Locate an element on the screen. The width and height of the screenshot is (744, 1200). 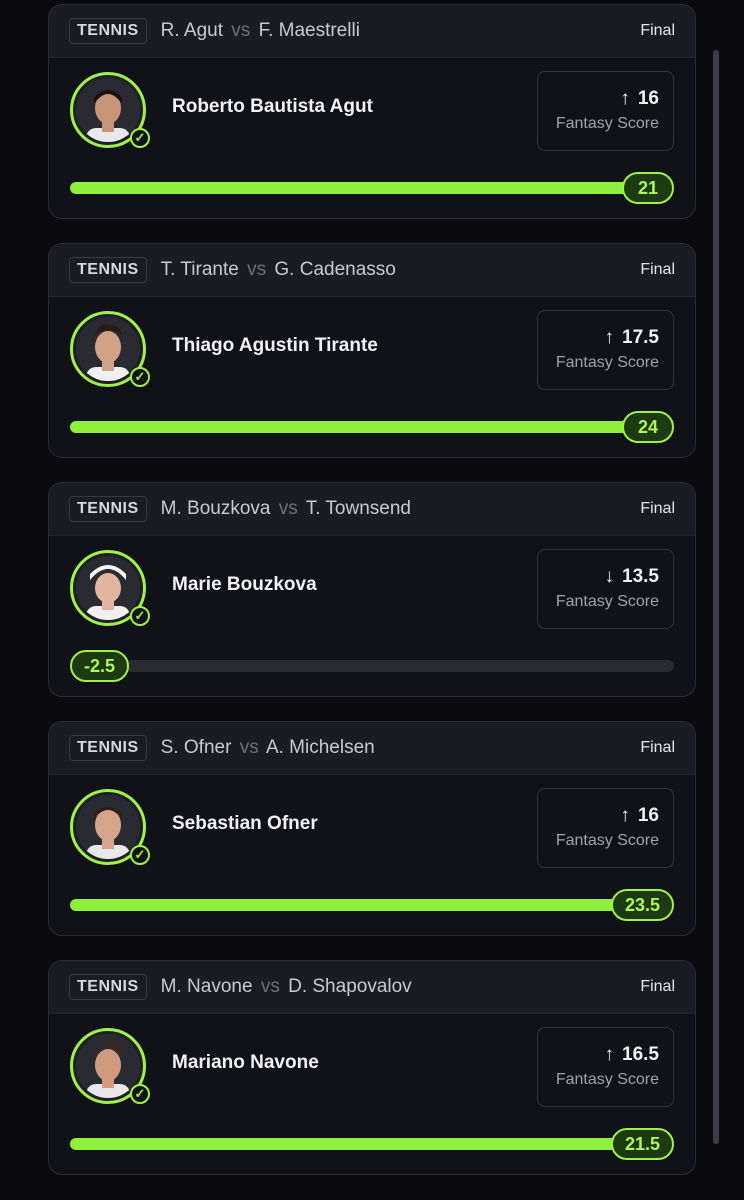
card-header: TENNIS M. Navone vs D. Shapovalov Final is located at coordinates (372, 987).